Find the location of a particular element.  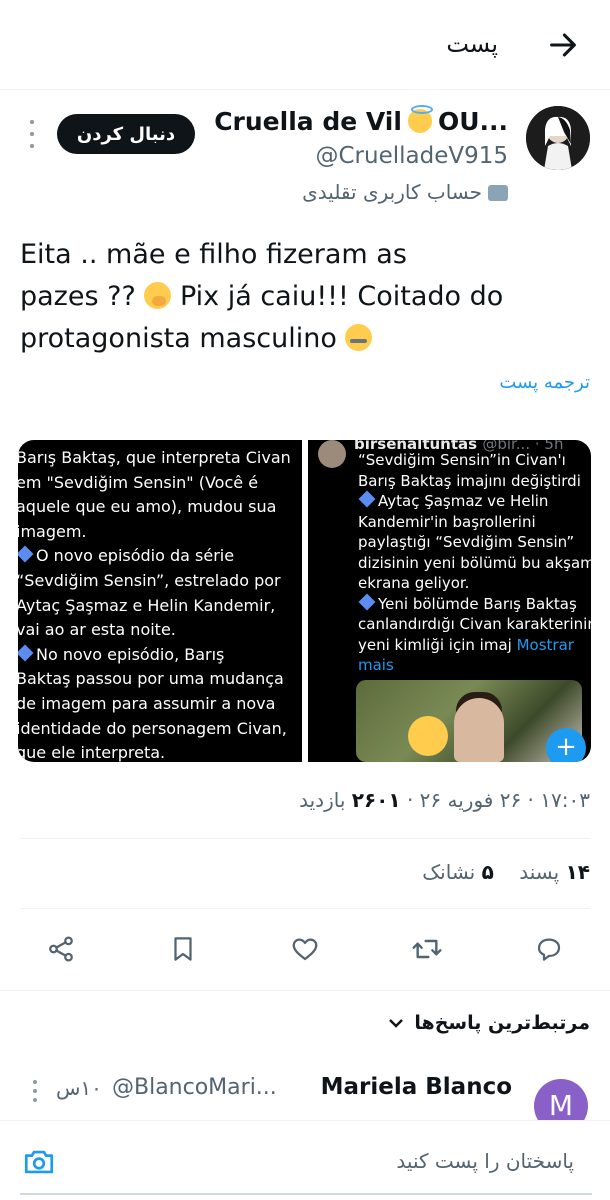

halo-emoji-icon is located at coordinates (420, 119).